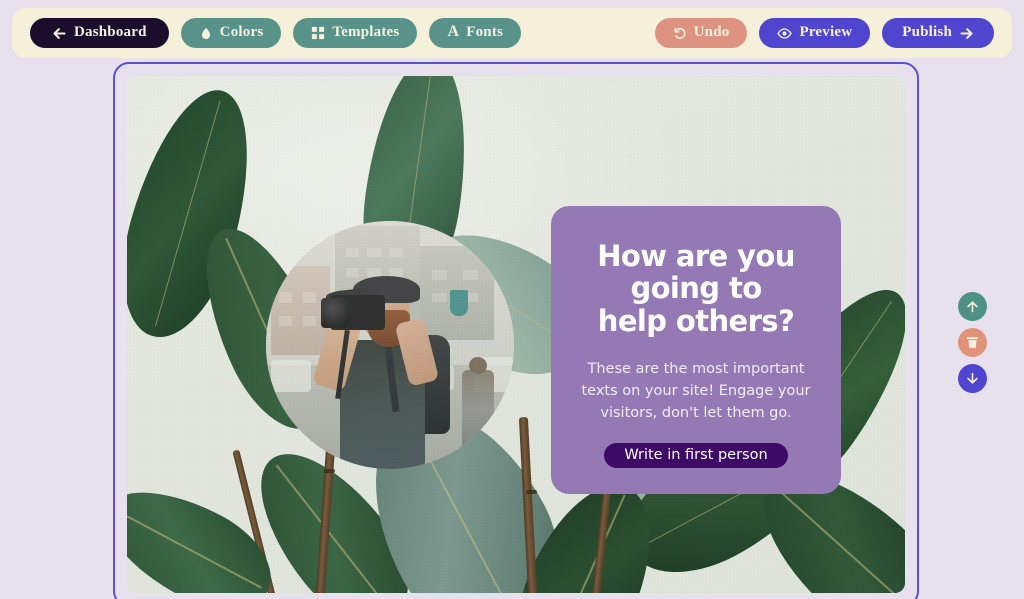 The height and width of the screenshot is (599, 1024). I want to click on circular-photo, so click(390, 345).